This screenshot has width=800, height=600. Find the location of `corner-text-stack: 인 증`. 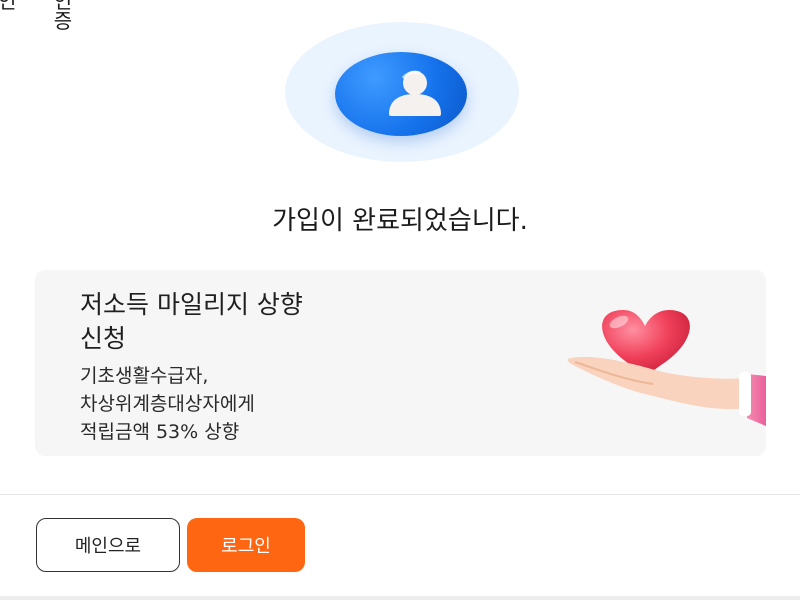

corner-text-stack: 인 증 is located at coordinates (63, 15).